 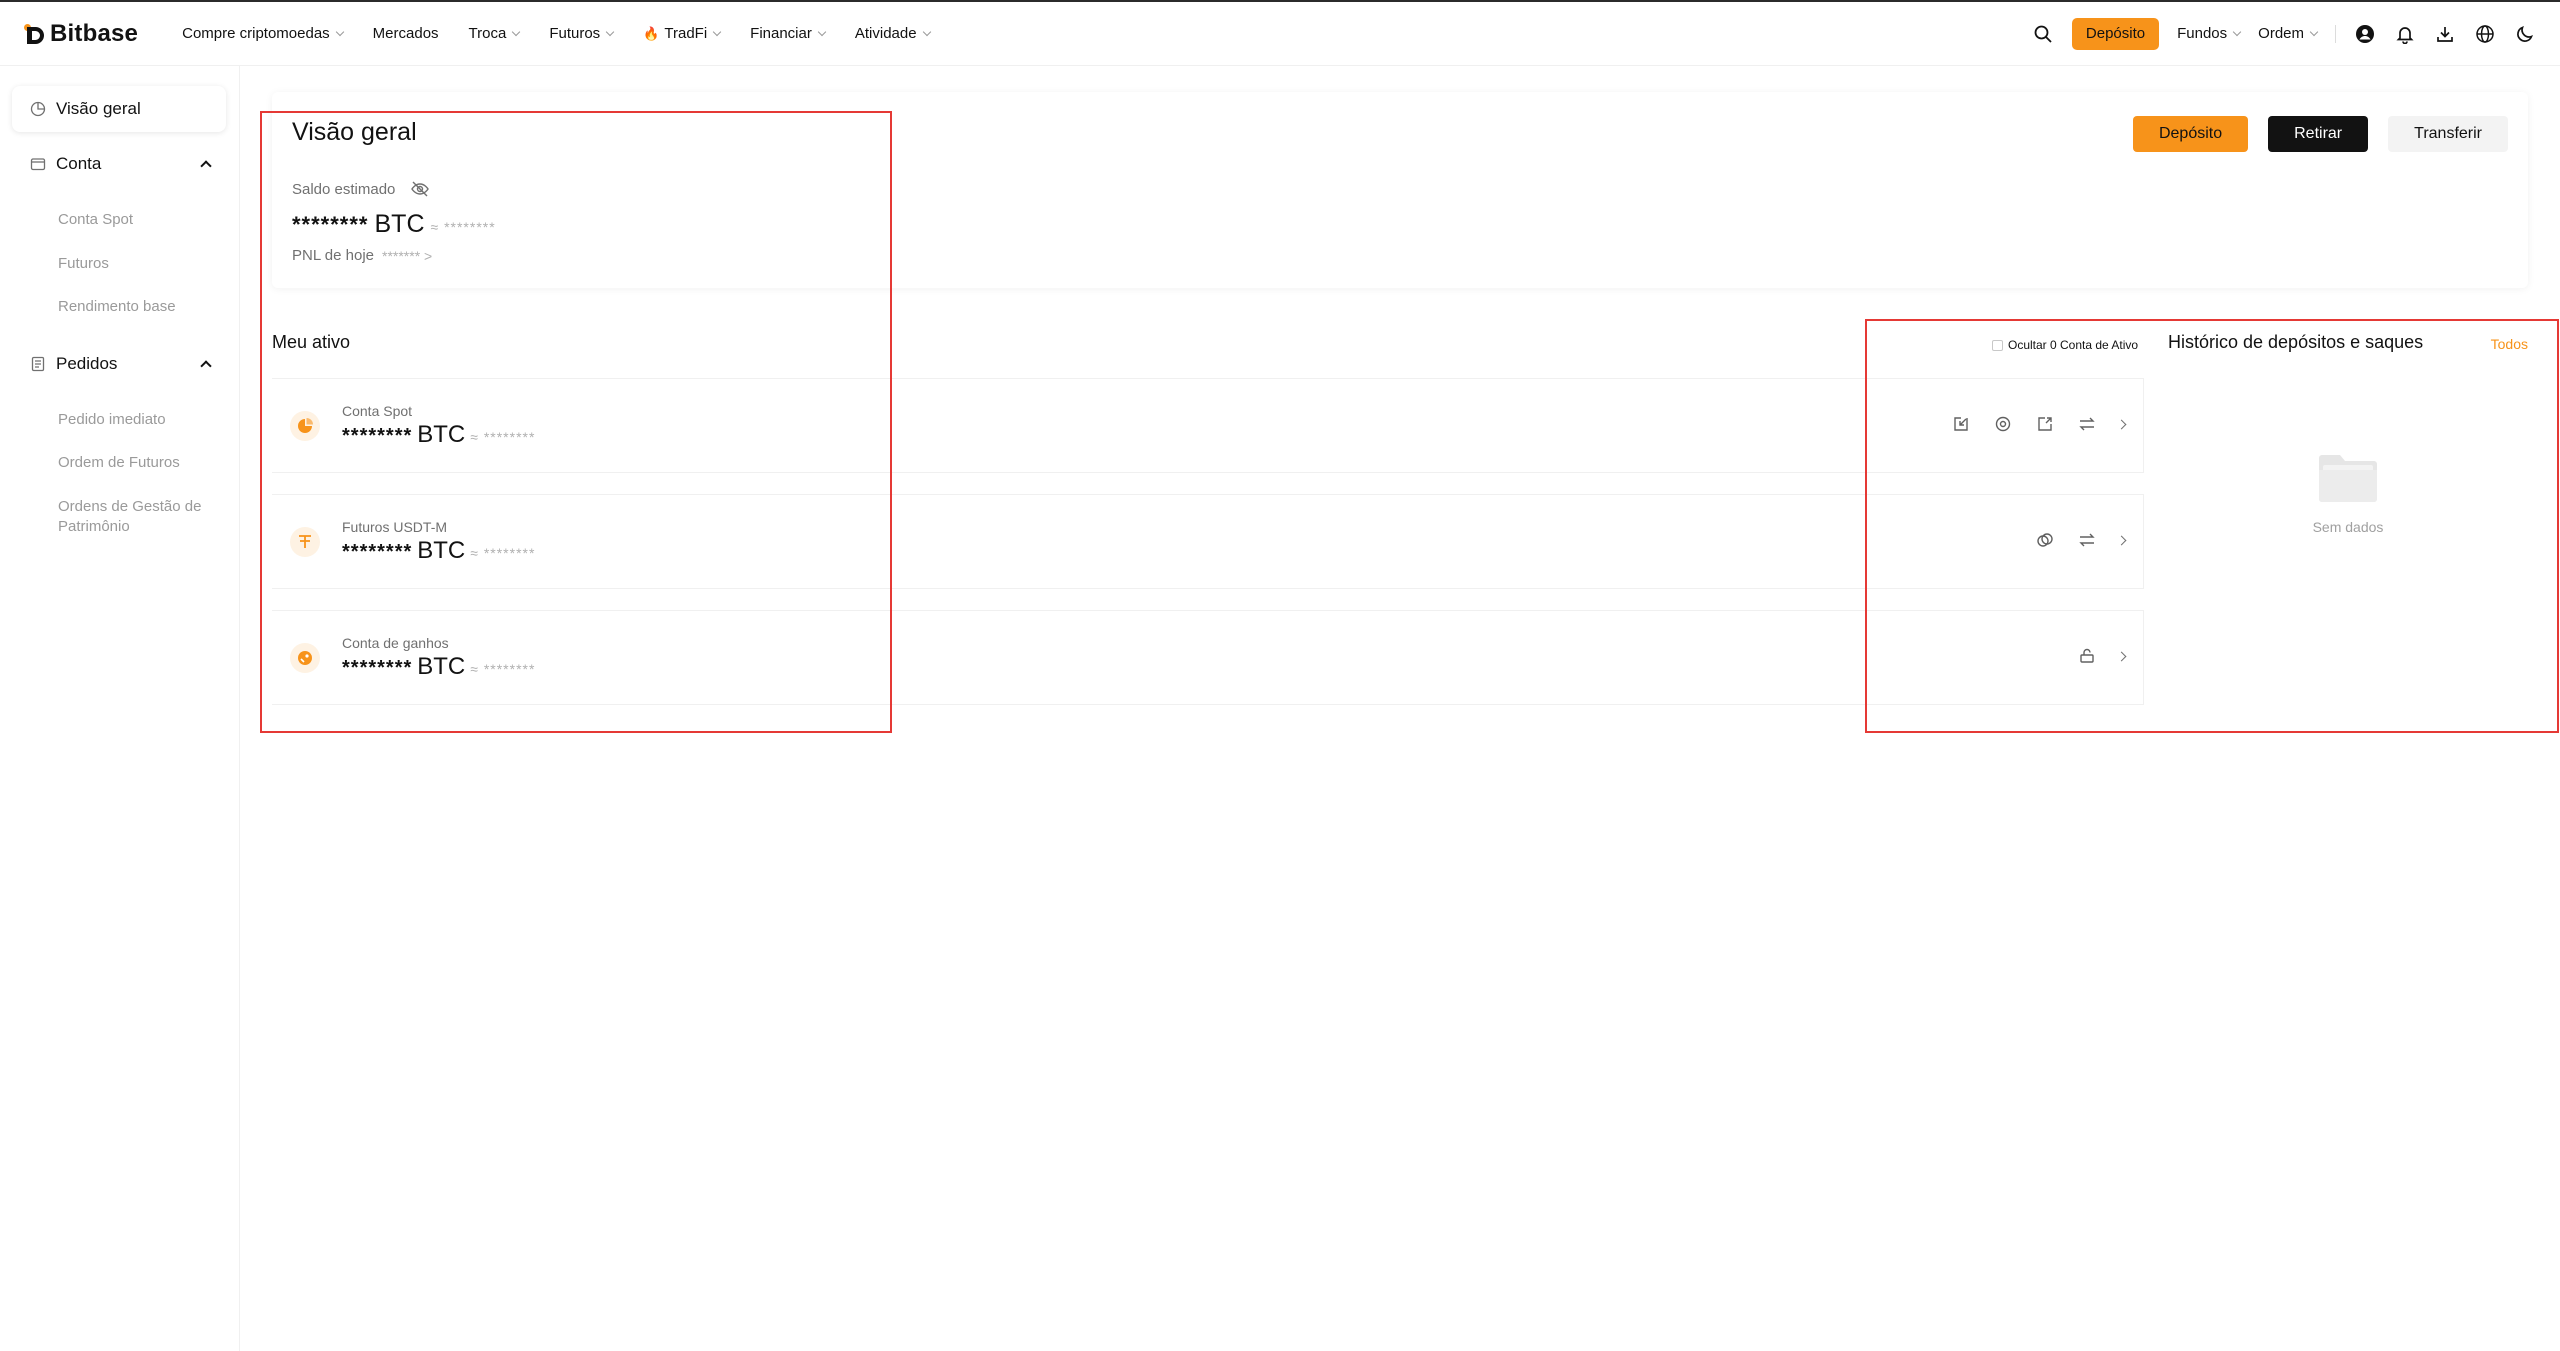 I want to click on tag-icon, so click(x=305, y=658).